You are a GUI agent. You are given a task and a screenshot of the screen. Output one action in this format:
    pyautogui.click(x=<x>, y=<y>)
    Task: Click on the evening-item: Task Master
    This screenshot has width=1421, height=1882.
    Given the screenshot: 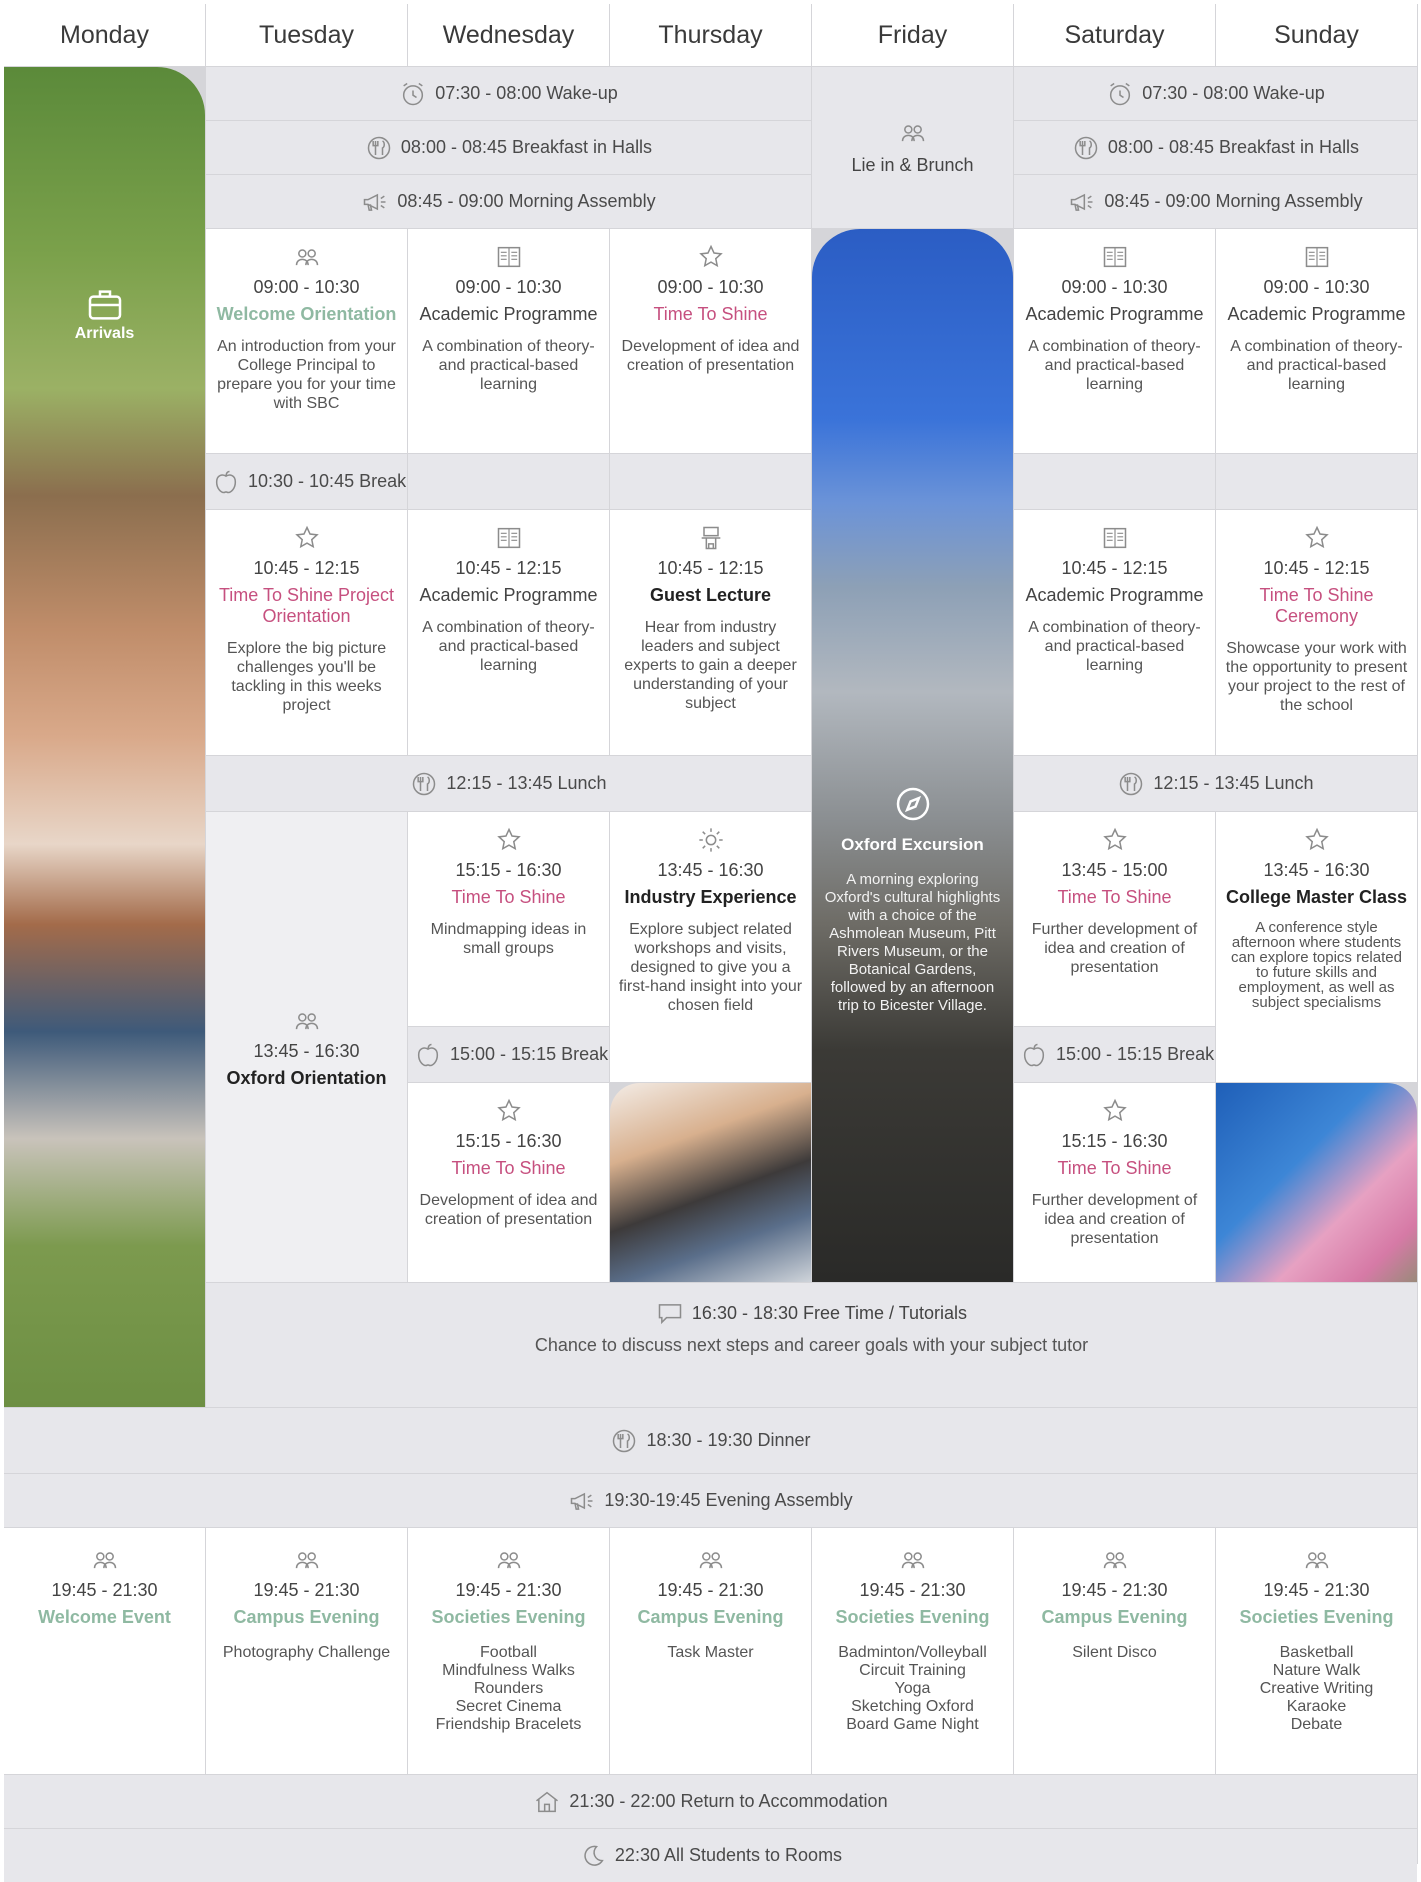 What is the action you would take?
    pyautogui.click(x=710, y=1652)
    